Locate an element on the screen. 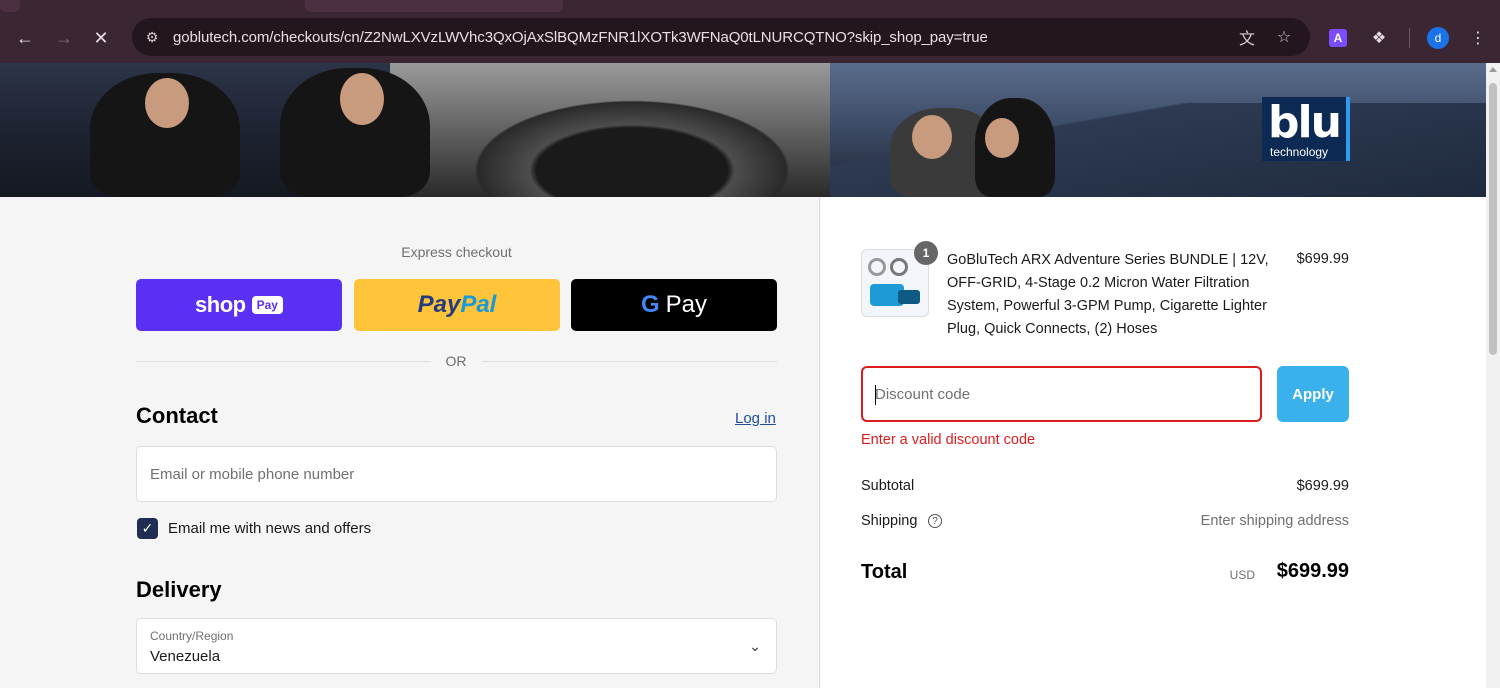 The image size is (1500, 688). logo-word: blu is located at coordinates (1305, 122).